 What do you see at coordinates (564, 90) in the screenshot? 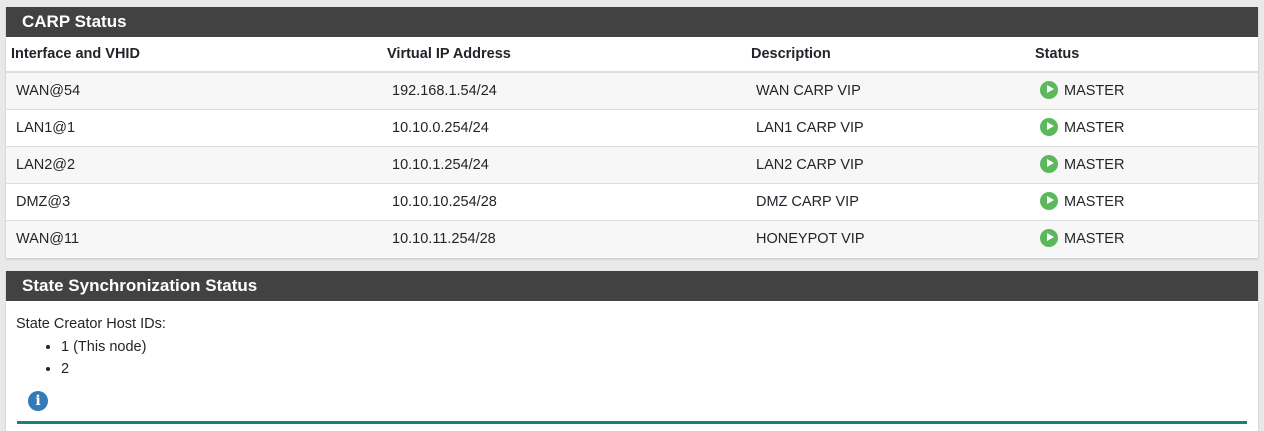
I see `vip-cell: 192.168.1.54/24` at bounding box center [564, 90].